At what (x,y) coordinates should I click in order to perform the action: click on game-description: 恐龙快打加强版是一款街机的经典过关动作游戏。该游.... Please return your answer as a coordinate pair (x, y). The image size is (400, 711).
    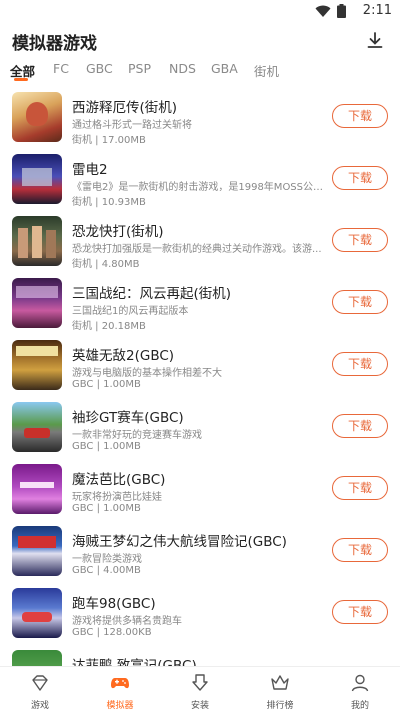
    Looking at the image, I should click on (197, 249).